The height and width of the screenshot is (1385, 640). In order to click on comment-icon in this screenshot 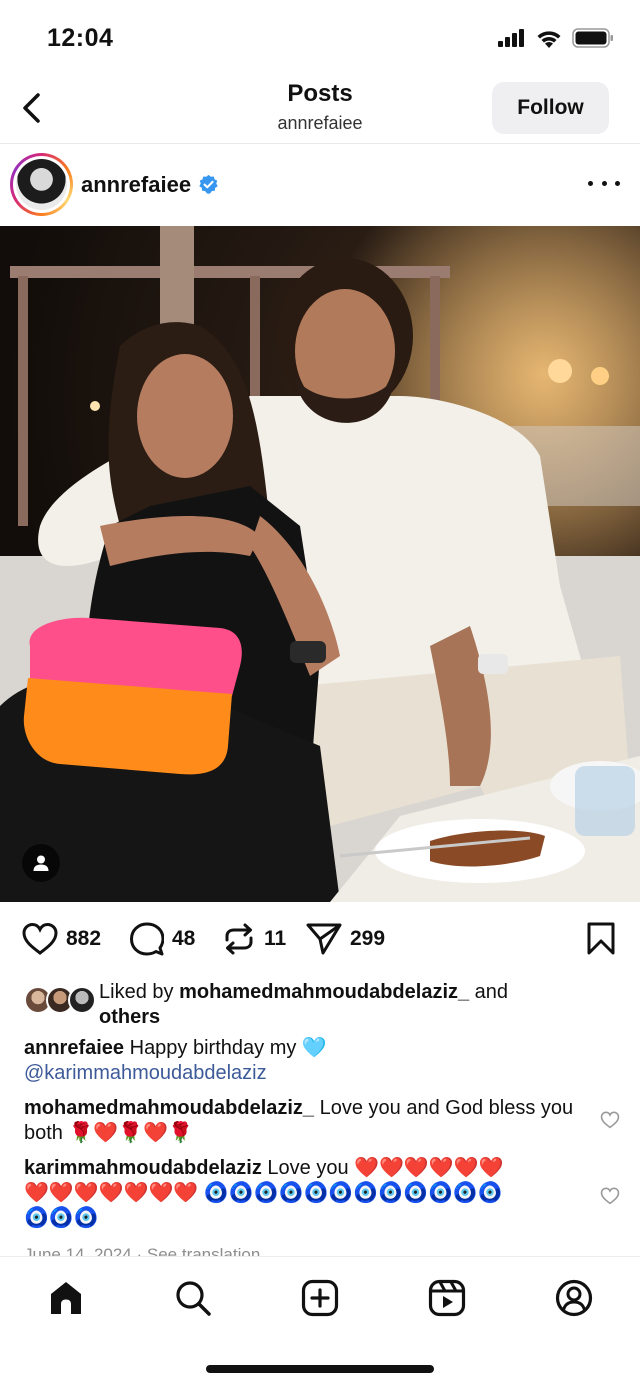, I will do `click(147, 939)`.